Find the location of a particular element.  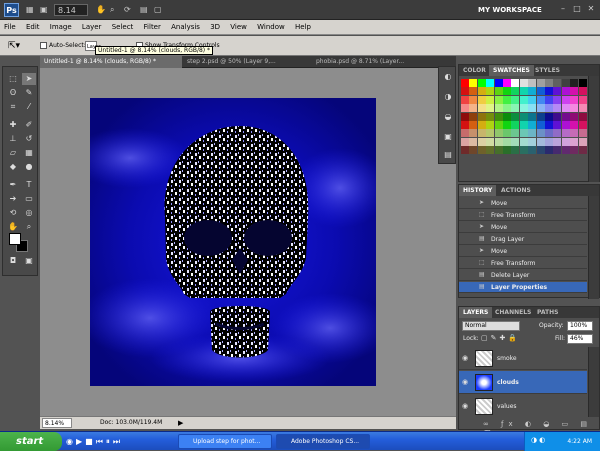

tab-paths: PATHS is located at coordinates (547, 312).